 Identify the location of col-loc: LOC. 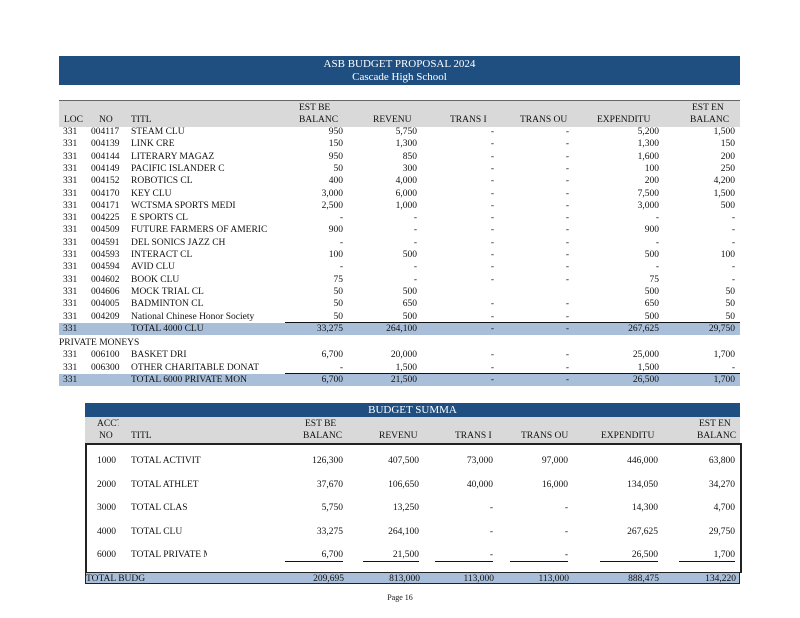
(73, 120).